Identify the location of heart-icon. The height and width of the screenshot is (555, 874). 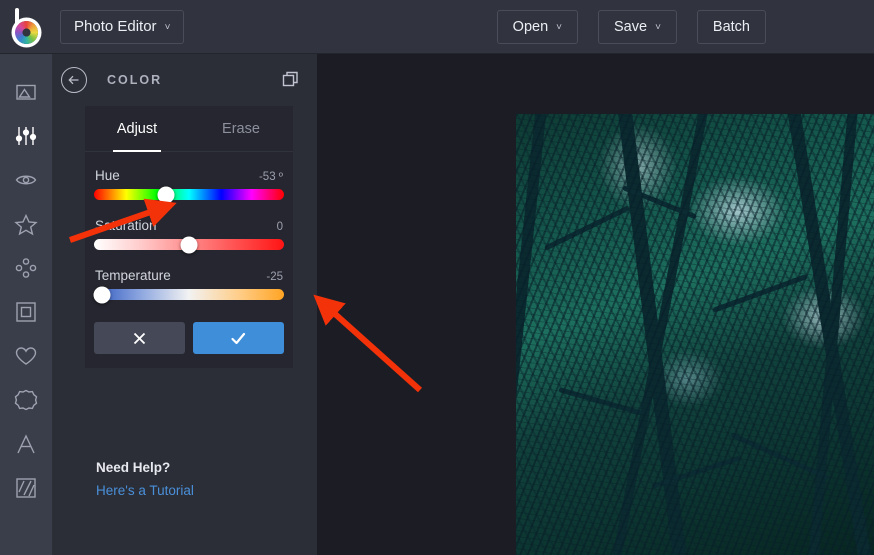
(26, 356).